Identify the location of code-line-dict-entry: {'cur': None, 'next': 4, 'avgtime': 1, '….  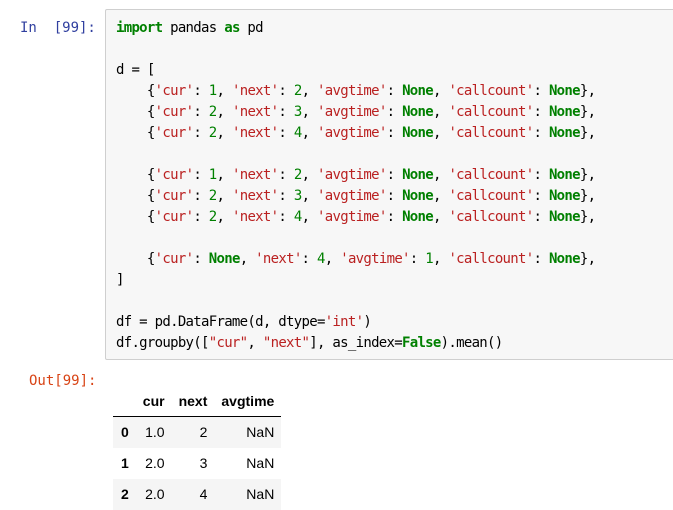
(356, 259).